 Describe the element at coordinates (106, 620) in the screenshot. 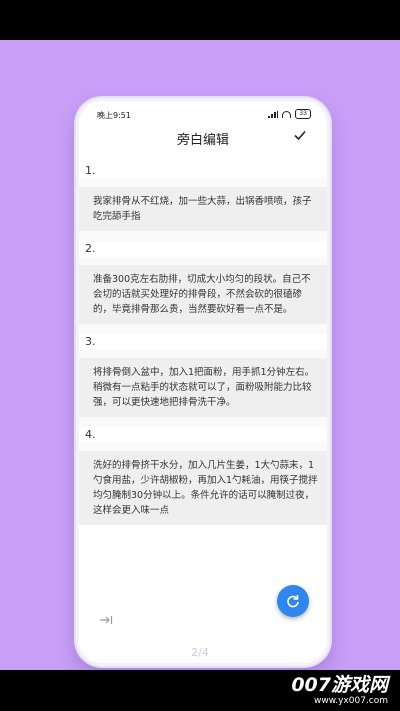

I see `indent-icon` at that location.